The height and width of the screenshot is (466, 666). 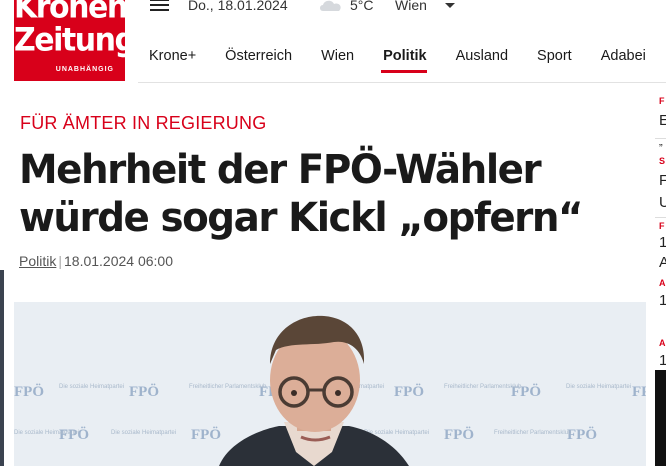 I want to click on nav-item-krone-plus: Krone+, so click(x=172, y=57).